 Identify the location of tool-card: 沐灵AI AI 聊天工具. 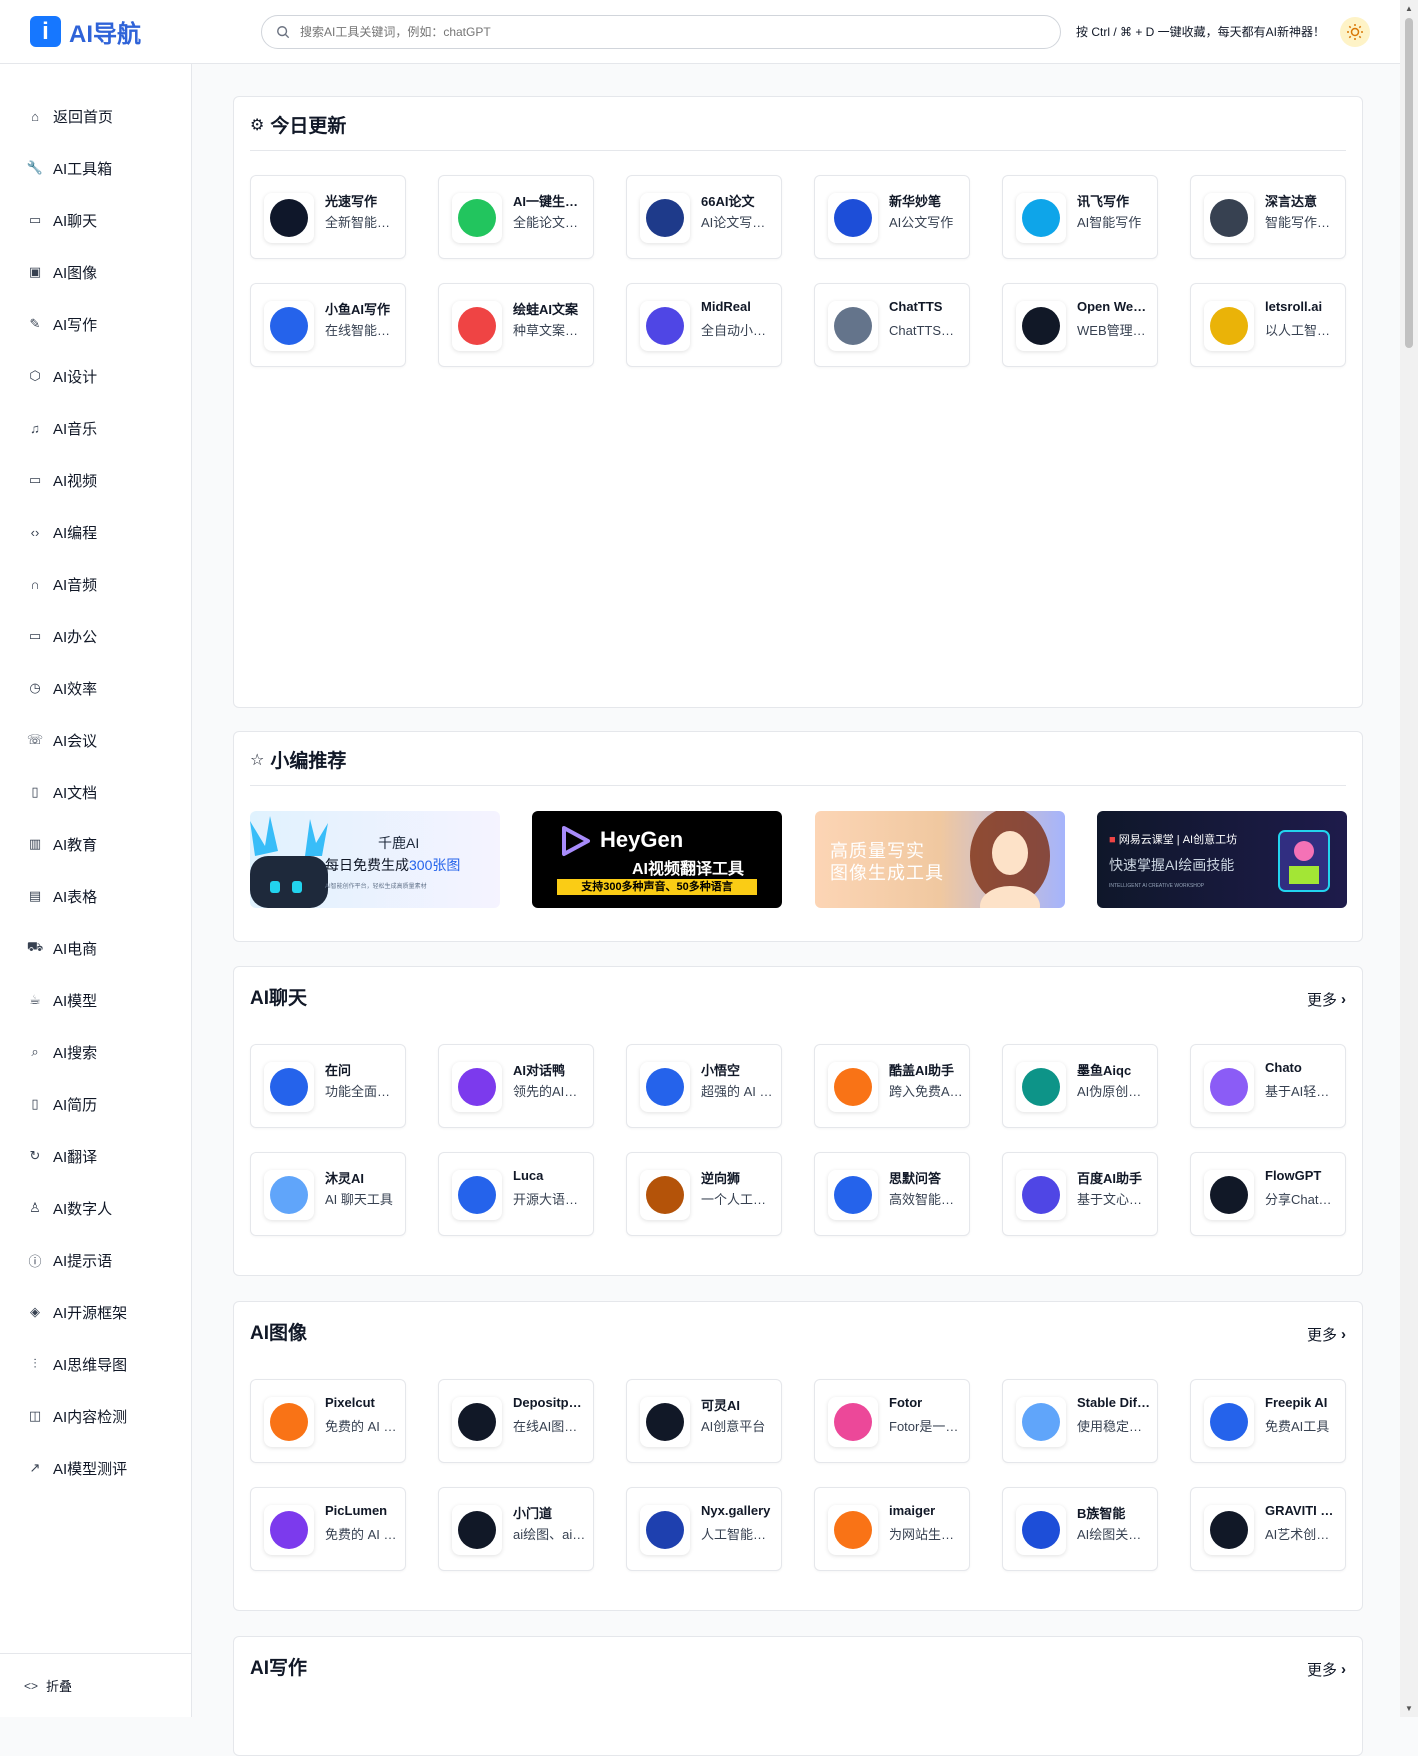
(328, 1194).